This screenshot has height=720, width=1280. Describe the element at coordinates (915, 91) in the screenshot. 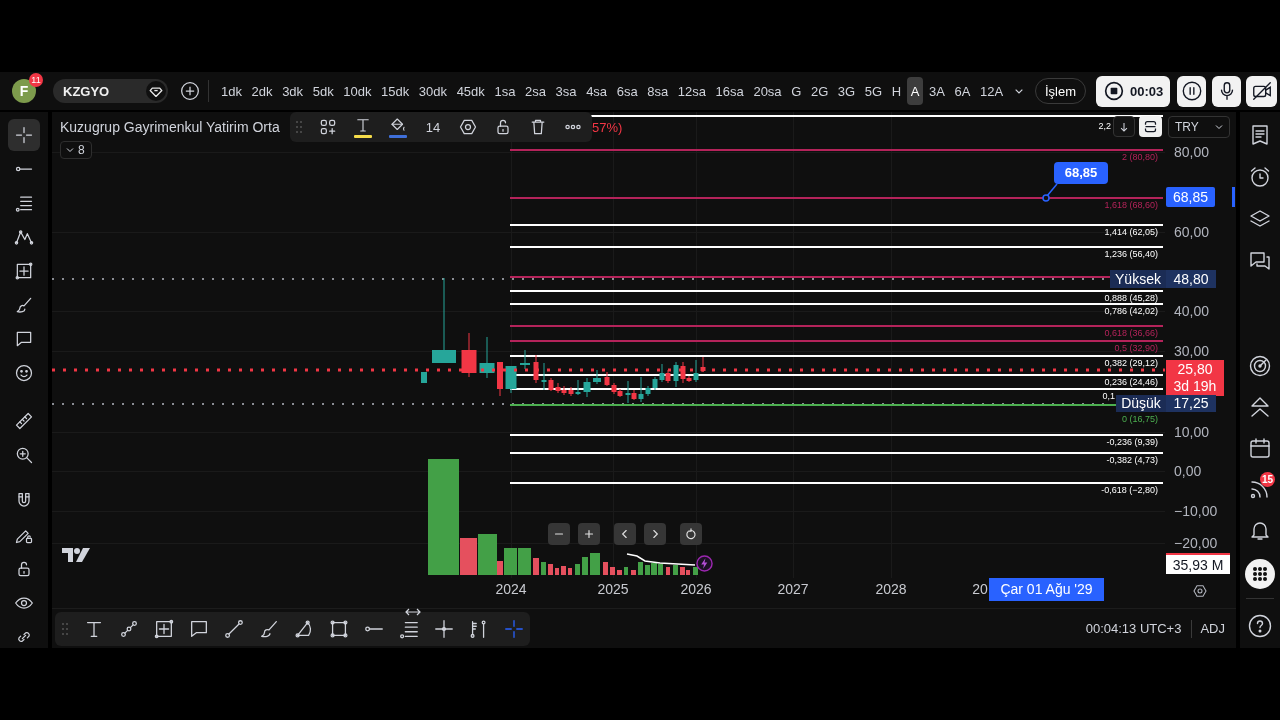

I see `interval-tab: A` at that location.